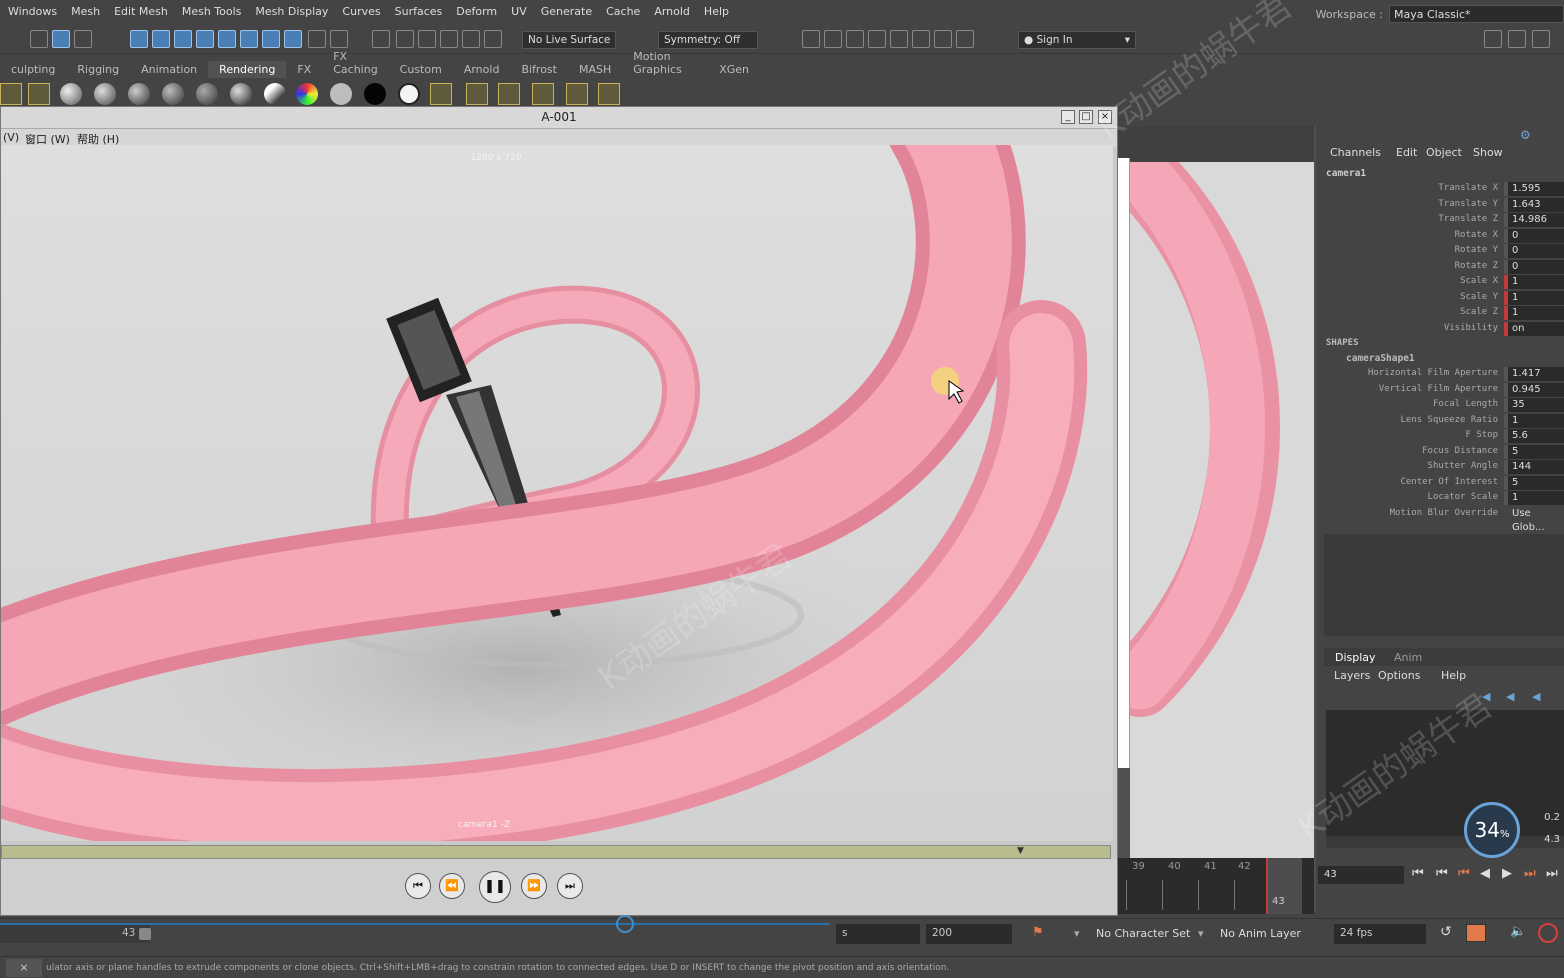  I want to click on object-name: camera1, so click(1346, 173).